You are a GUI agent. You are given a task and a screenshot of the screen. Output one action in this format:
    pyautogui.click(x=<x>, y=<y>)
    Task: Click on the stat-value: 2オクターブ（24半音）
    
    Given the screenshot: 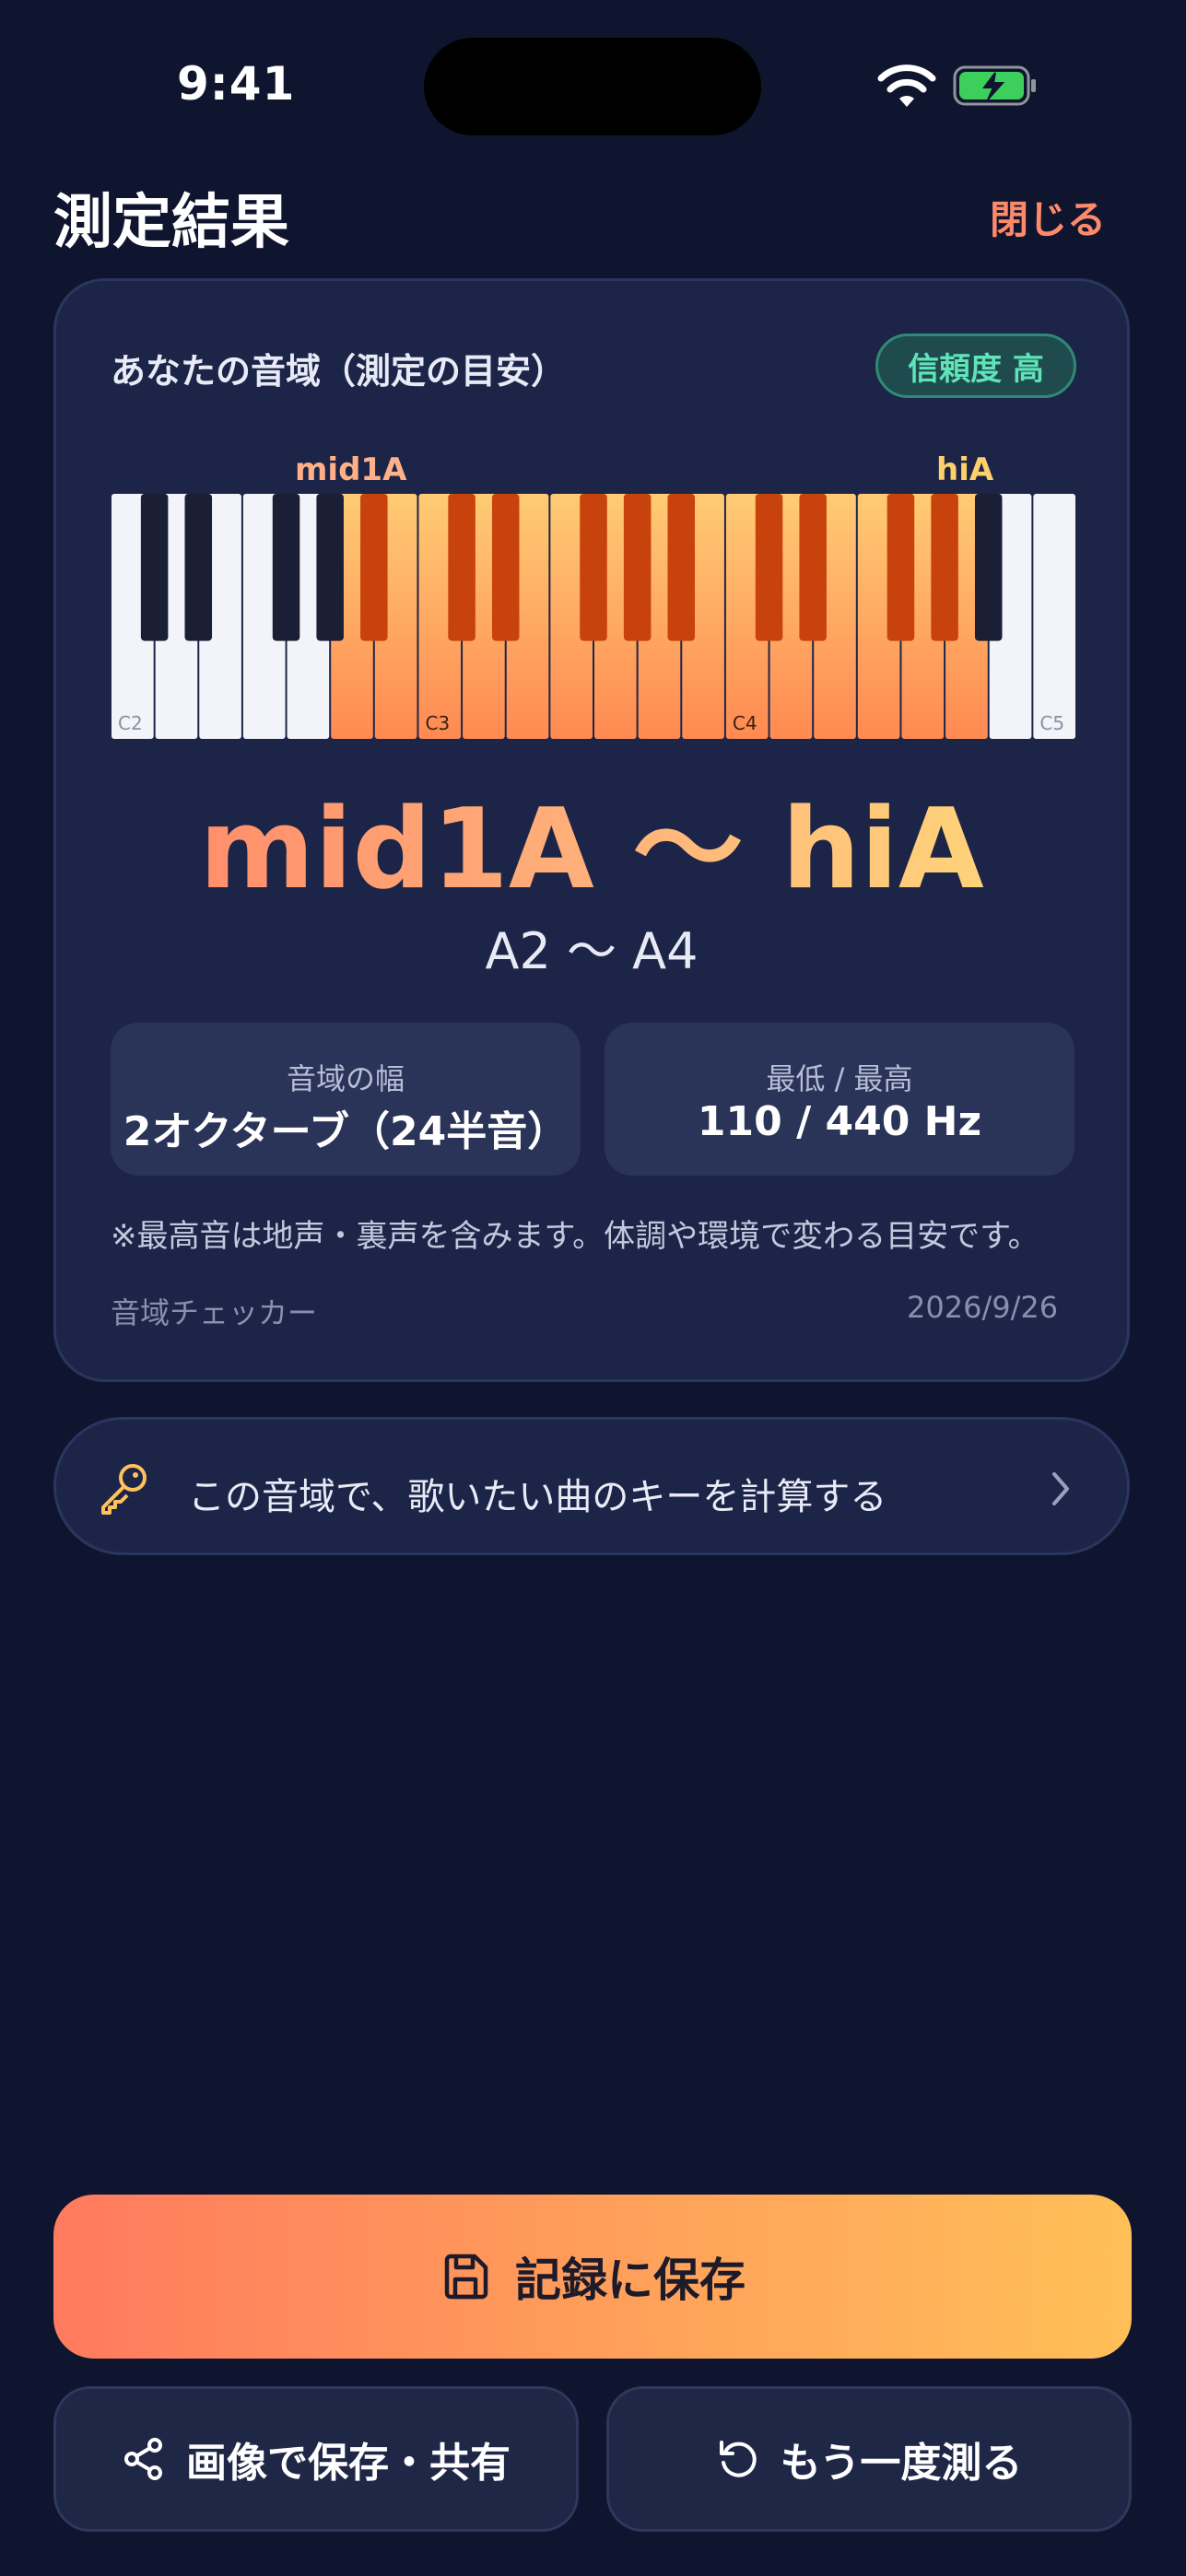 What is the action you would take?
    pyautogui.click(x=346, y=1131)
    